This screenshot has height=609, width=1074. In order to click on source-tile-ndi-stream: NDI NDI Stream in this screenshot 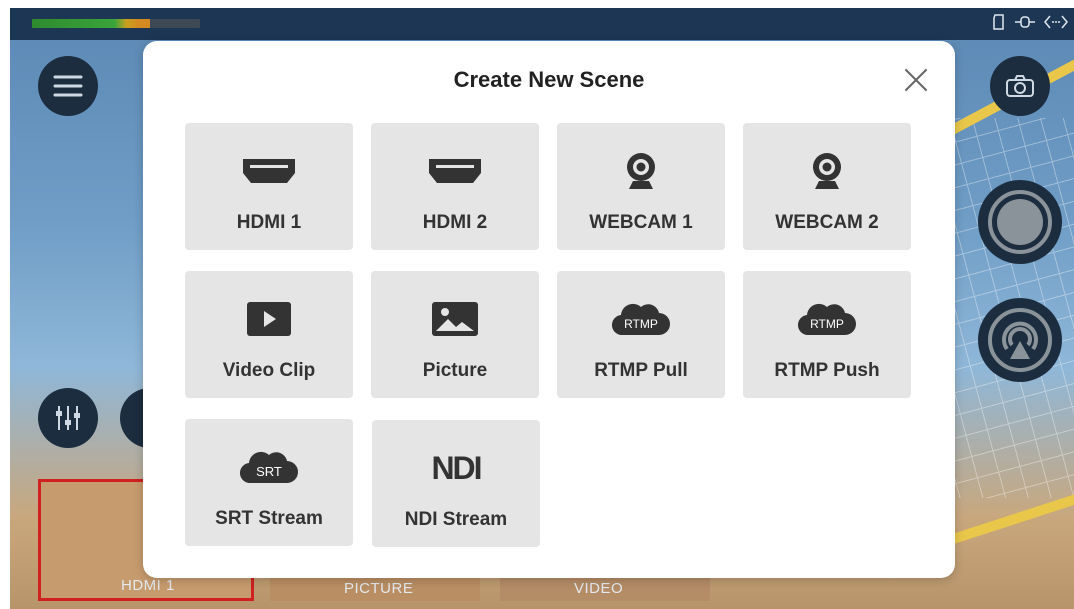, I will do `click(456, 483)`.